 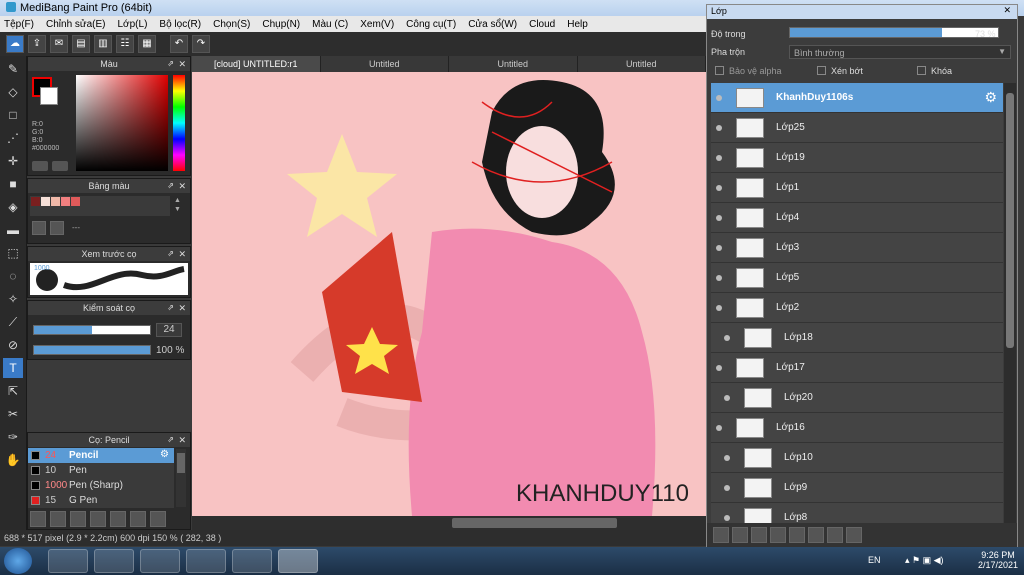 I want to click on brush-item: 24 Pencil ⚙, so click(x=101, y=455).